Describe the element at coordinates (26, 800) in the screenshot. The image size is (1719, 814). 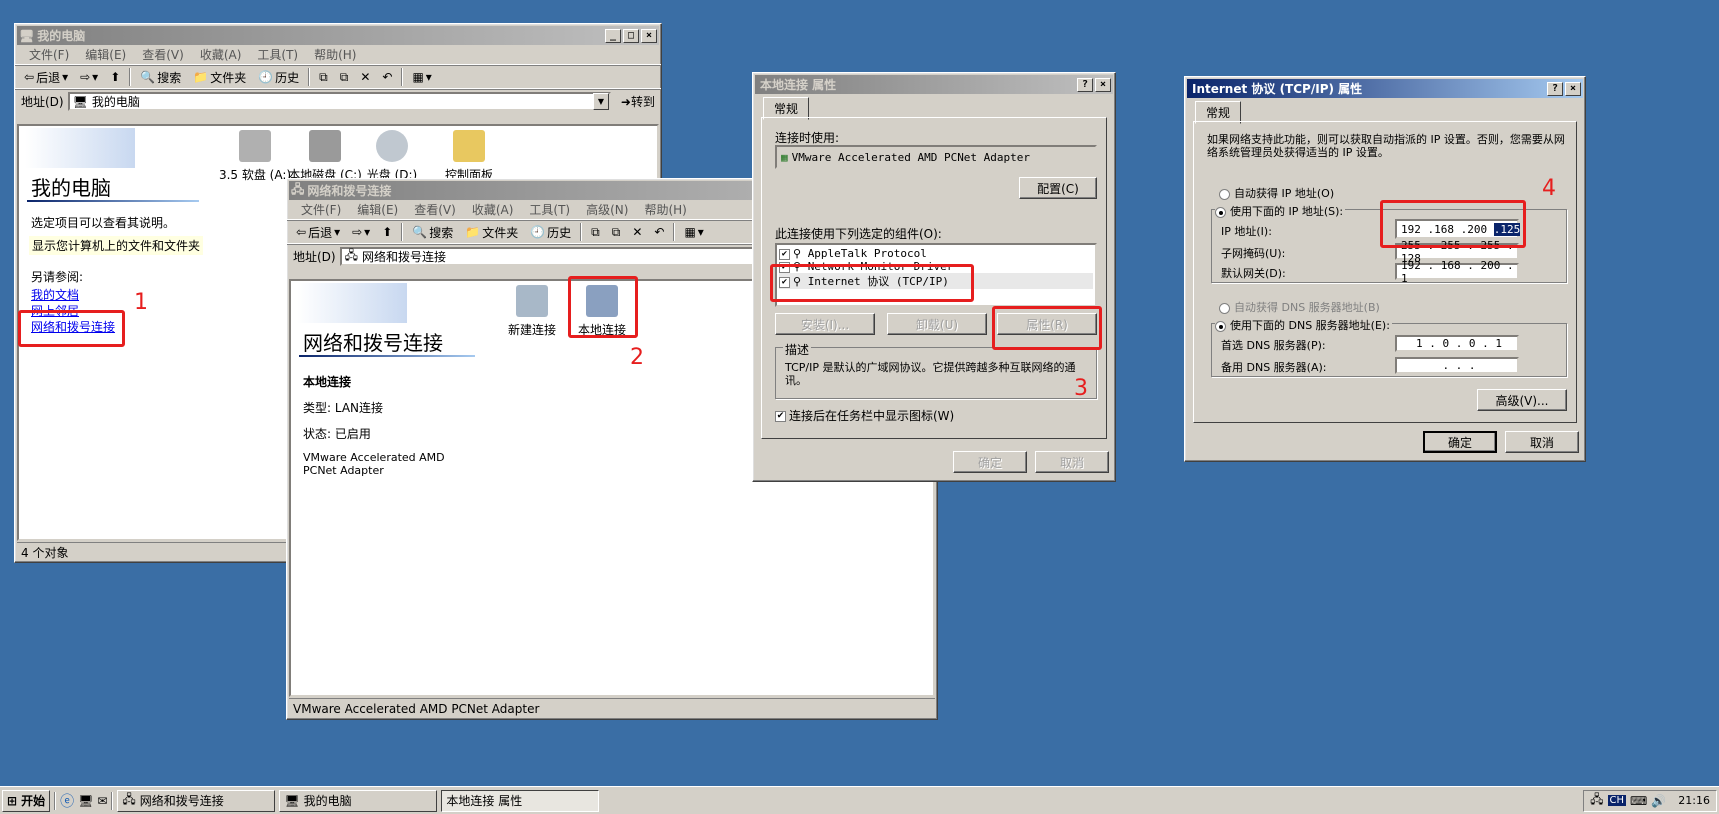
I see `start-button: ⊞ 开始` at that location.